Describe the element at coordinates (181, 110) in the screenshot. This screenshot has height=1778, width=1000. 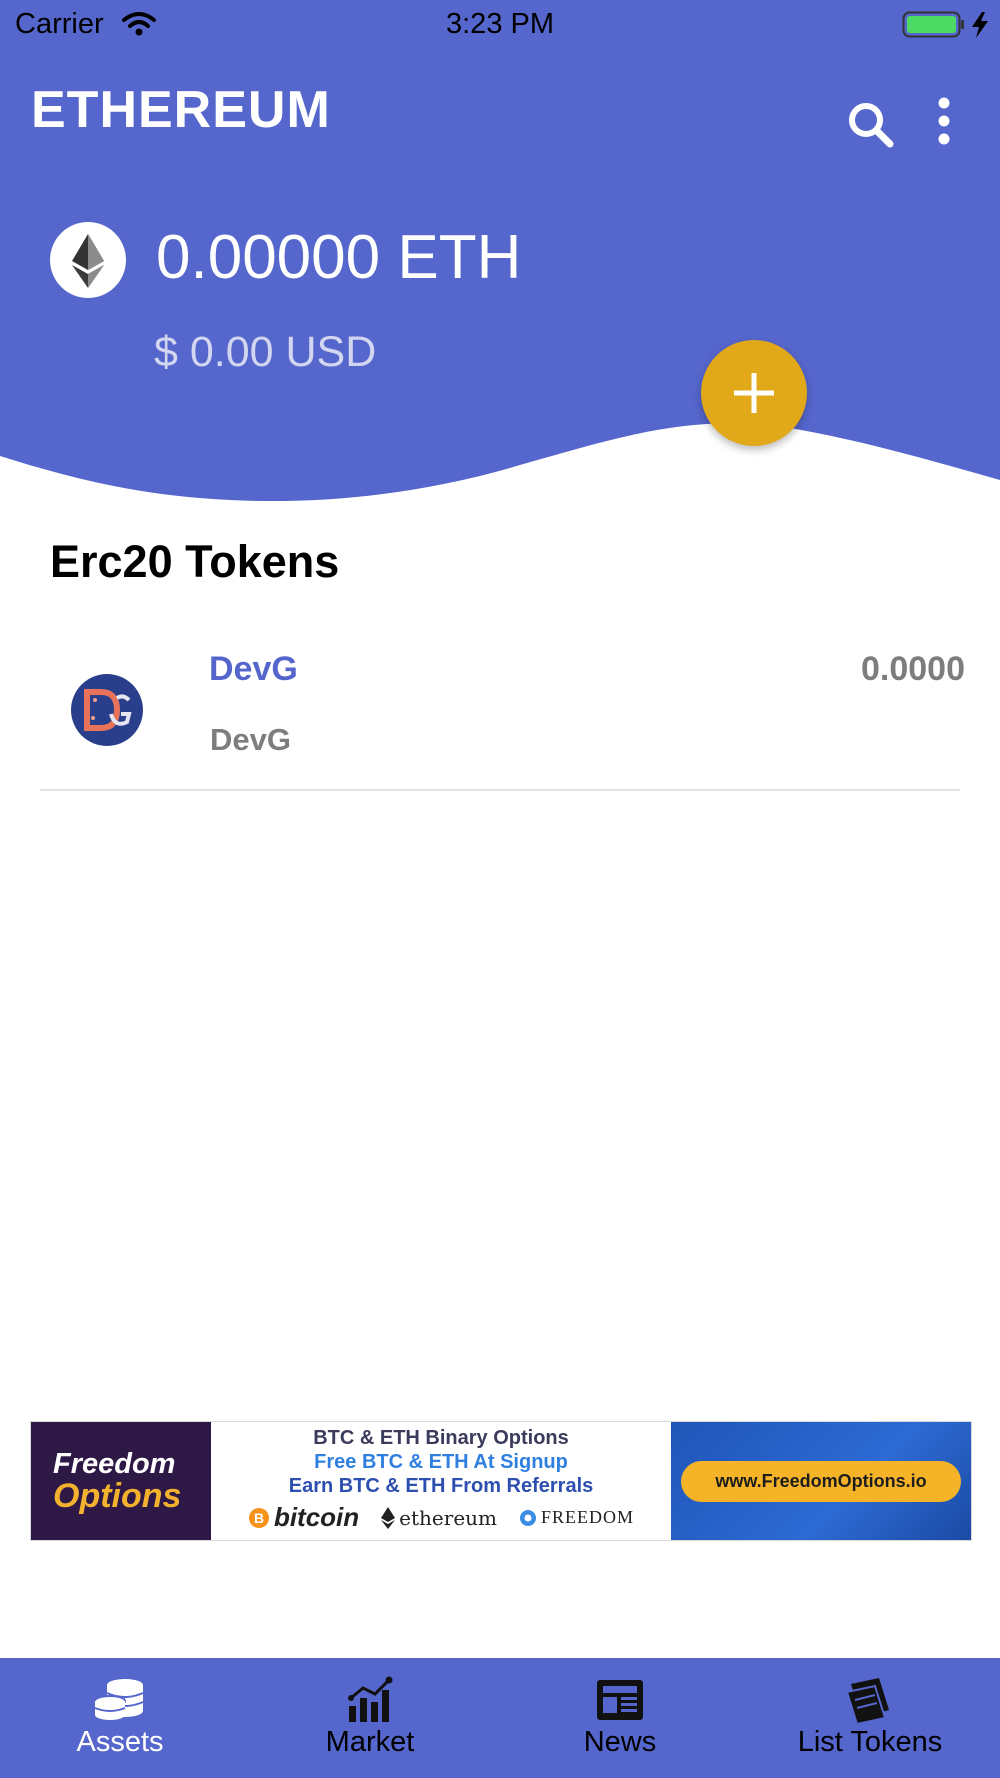
I see `page-title: ETHEREUM` at that location.